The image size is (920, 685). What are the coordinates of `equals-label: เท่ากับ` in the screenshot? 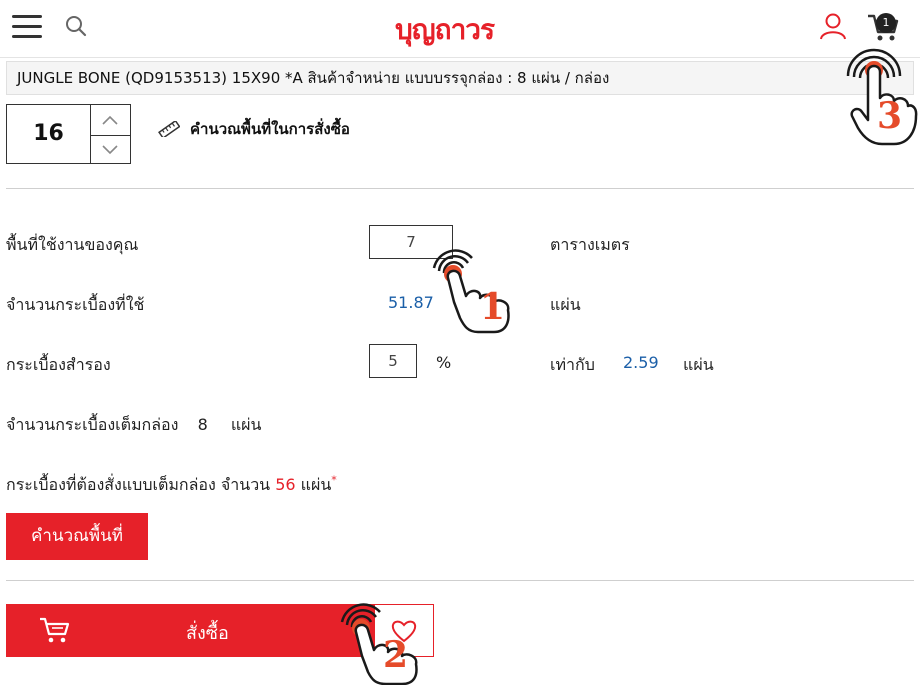 It's located at (572, 364).